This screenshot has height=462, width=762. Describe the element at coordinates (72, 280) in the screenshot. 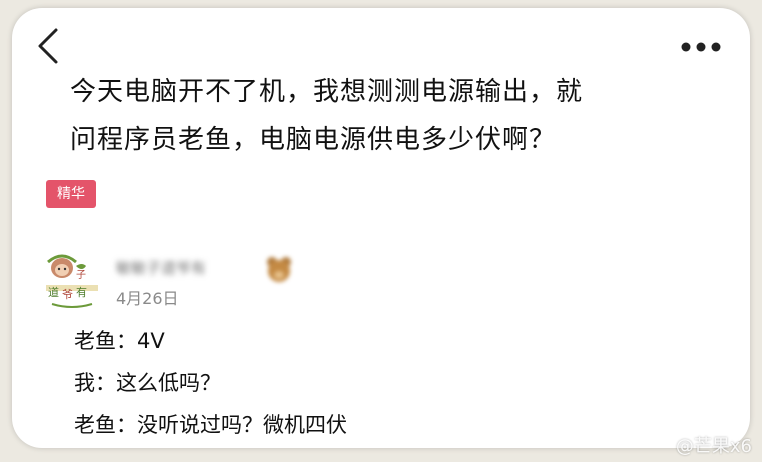

I see `user-avatar: 子 道 爷 有` at that location.